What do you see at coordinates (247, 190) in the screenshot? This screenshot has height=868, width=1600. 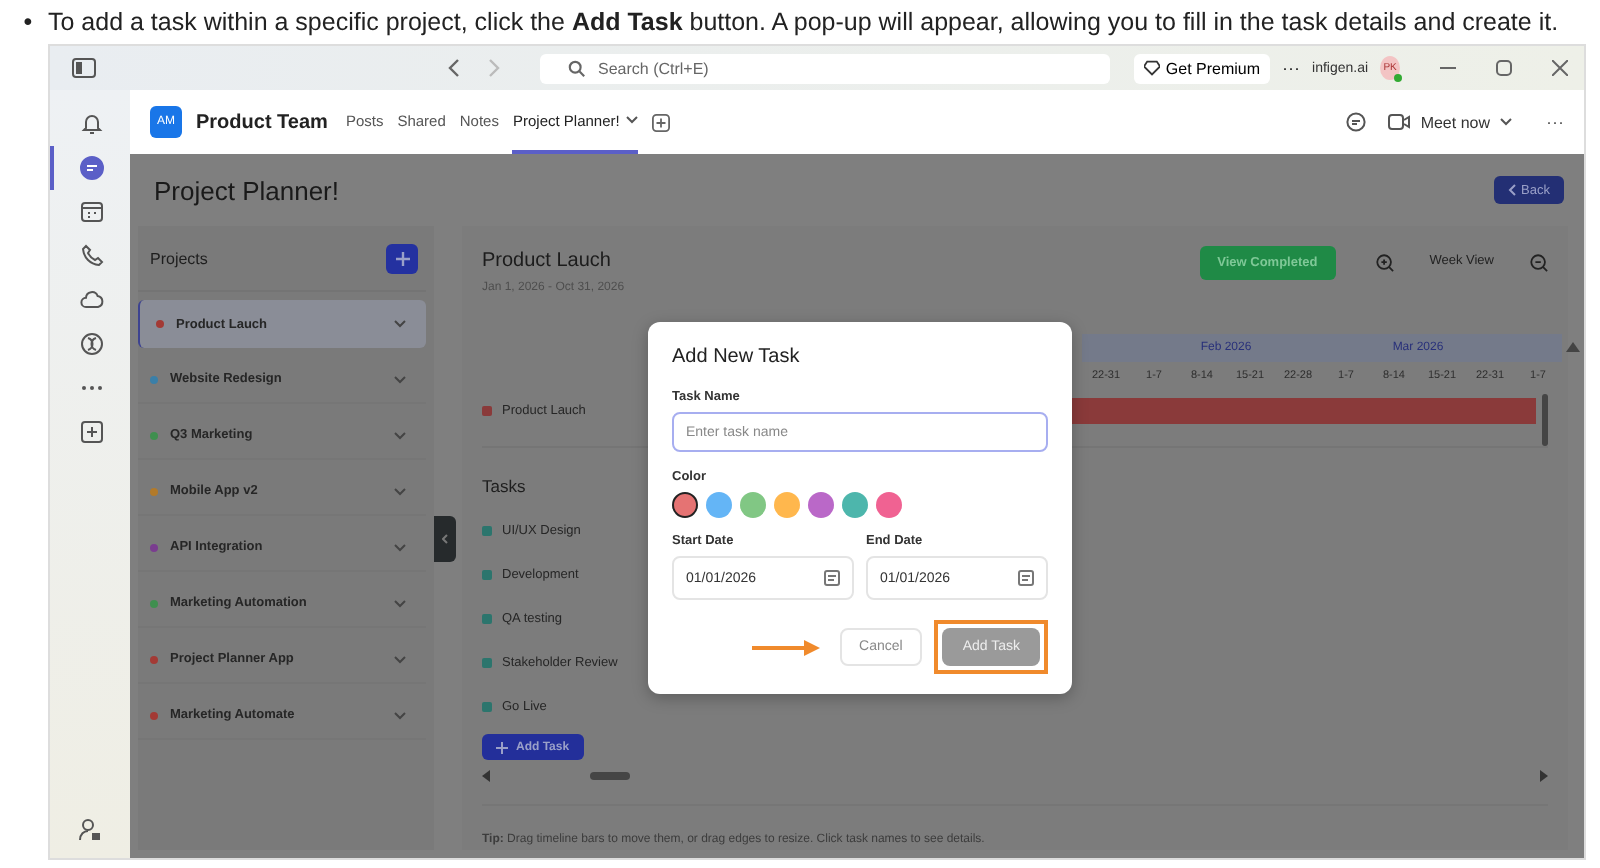 I see `planner-title: Project Planner!` at bounding box center [247, 190].